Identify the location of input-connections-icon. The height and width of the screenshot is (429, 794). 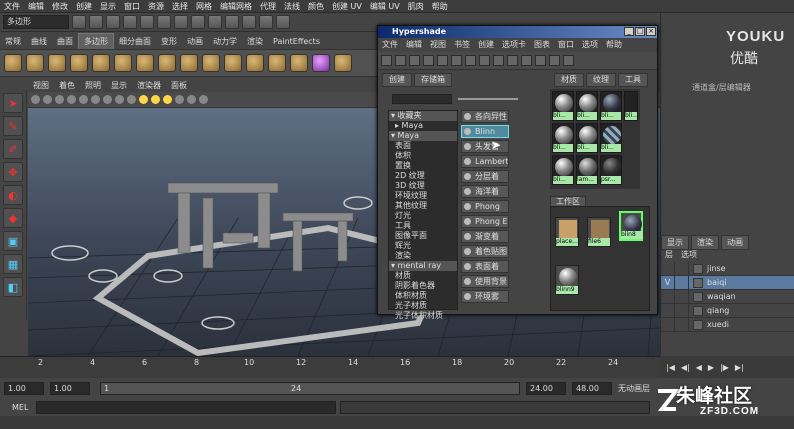
(470, 60).